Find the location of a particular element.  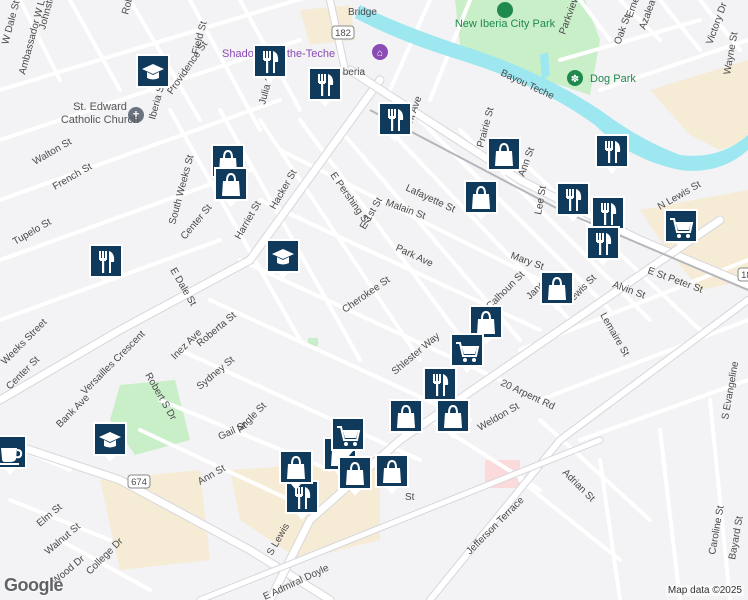

street-label: Bridge is located at coordinates (362, 12).